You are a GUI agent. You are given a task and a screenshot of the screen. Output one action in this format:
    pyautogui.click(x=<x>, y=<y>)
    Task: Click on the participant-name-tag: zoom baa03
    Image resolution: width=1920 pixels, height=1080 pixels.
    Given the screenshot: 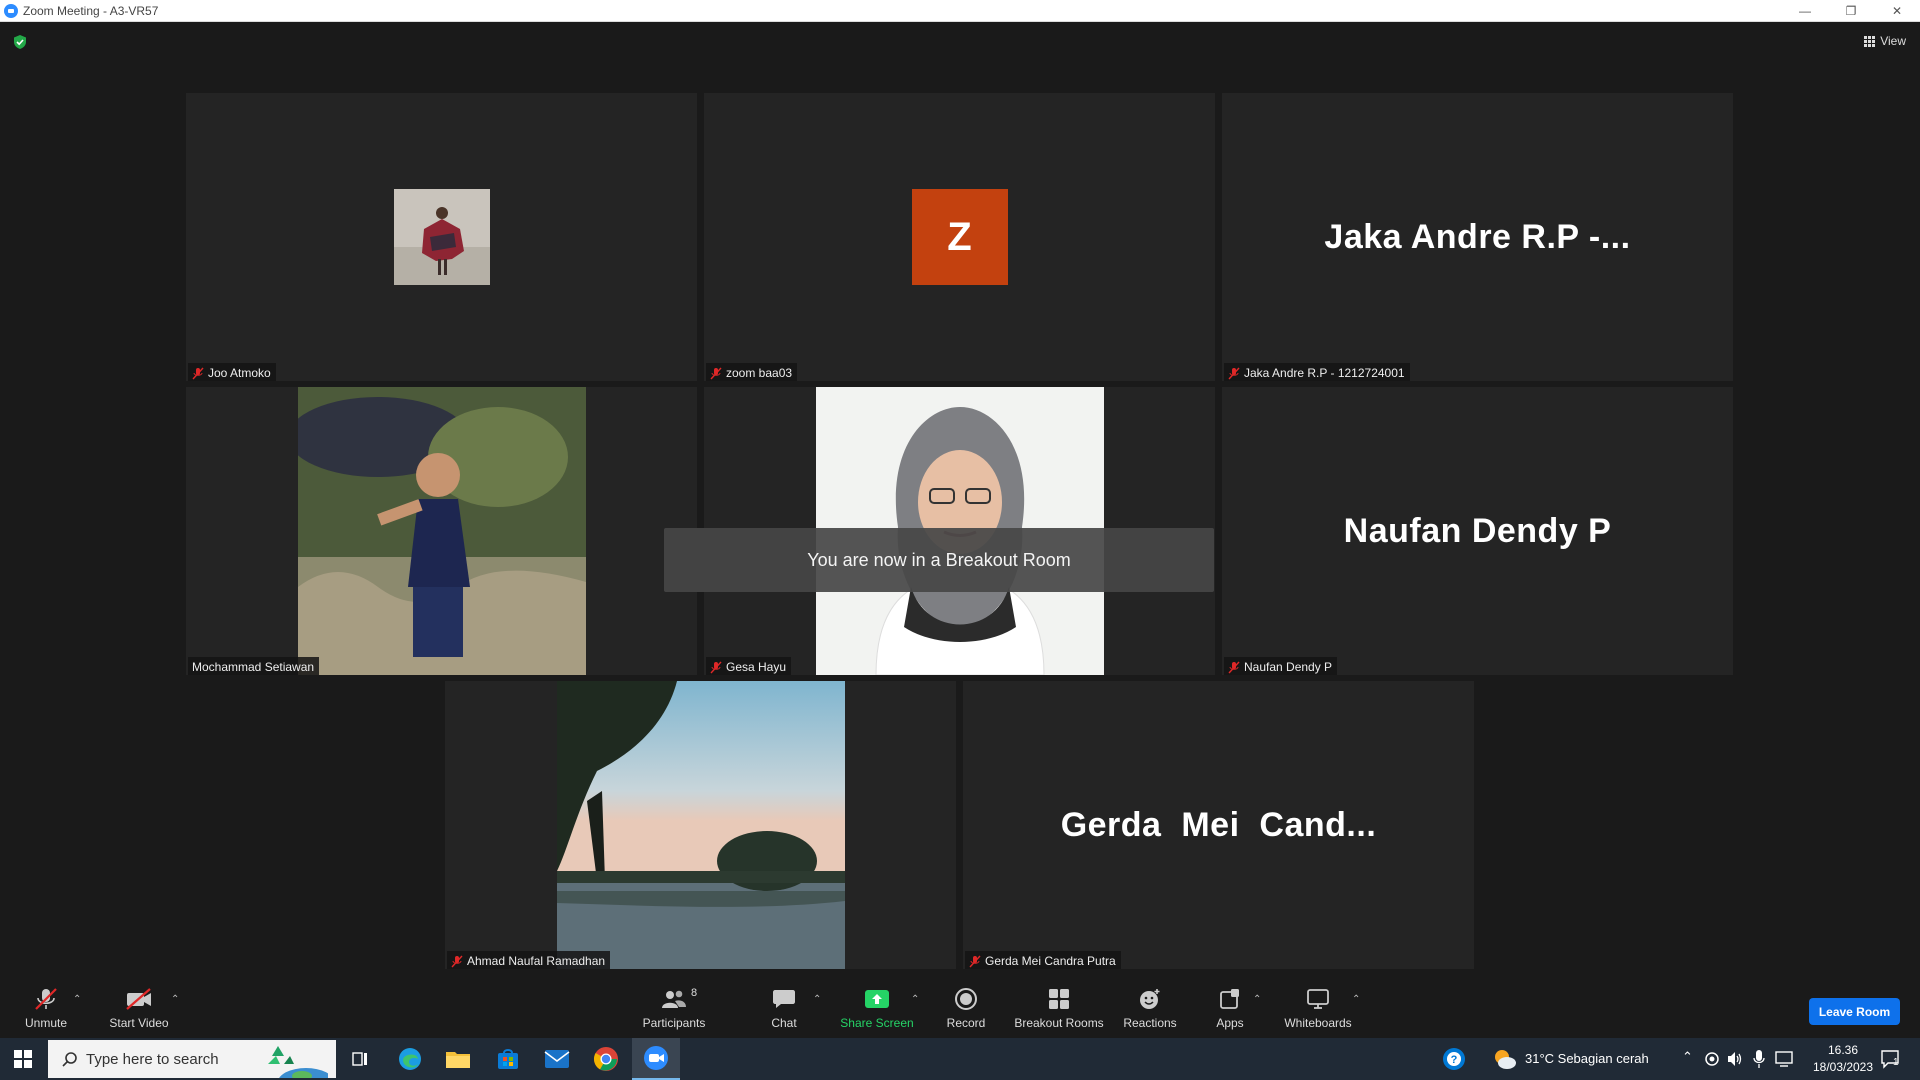 What is the action you would take?
    pyautogui.click(x=752, y=372)
    